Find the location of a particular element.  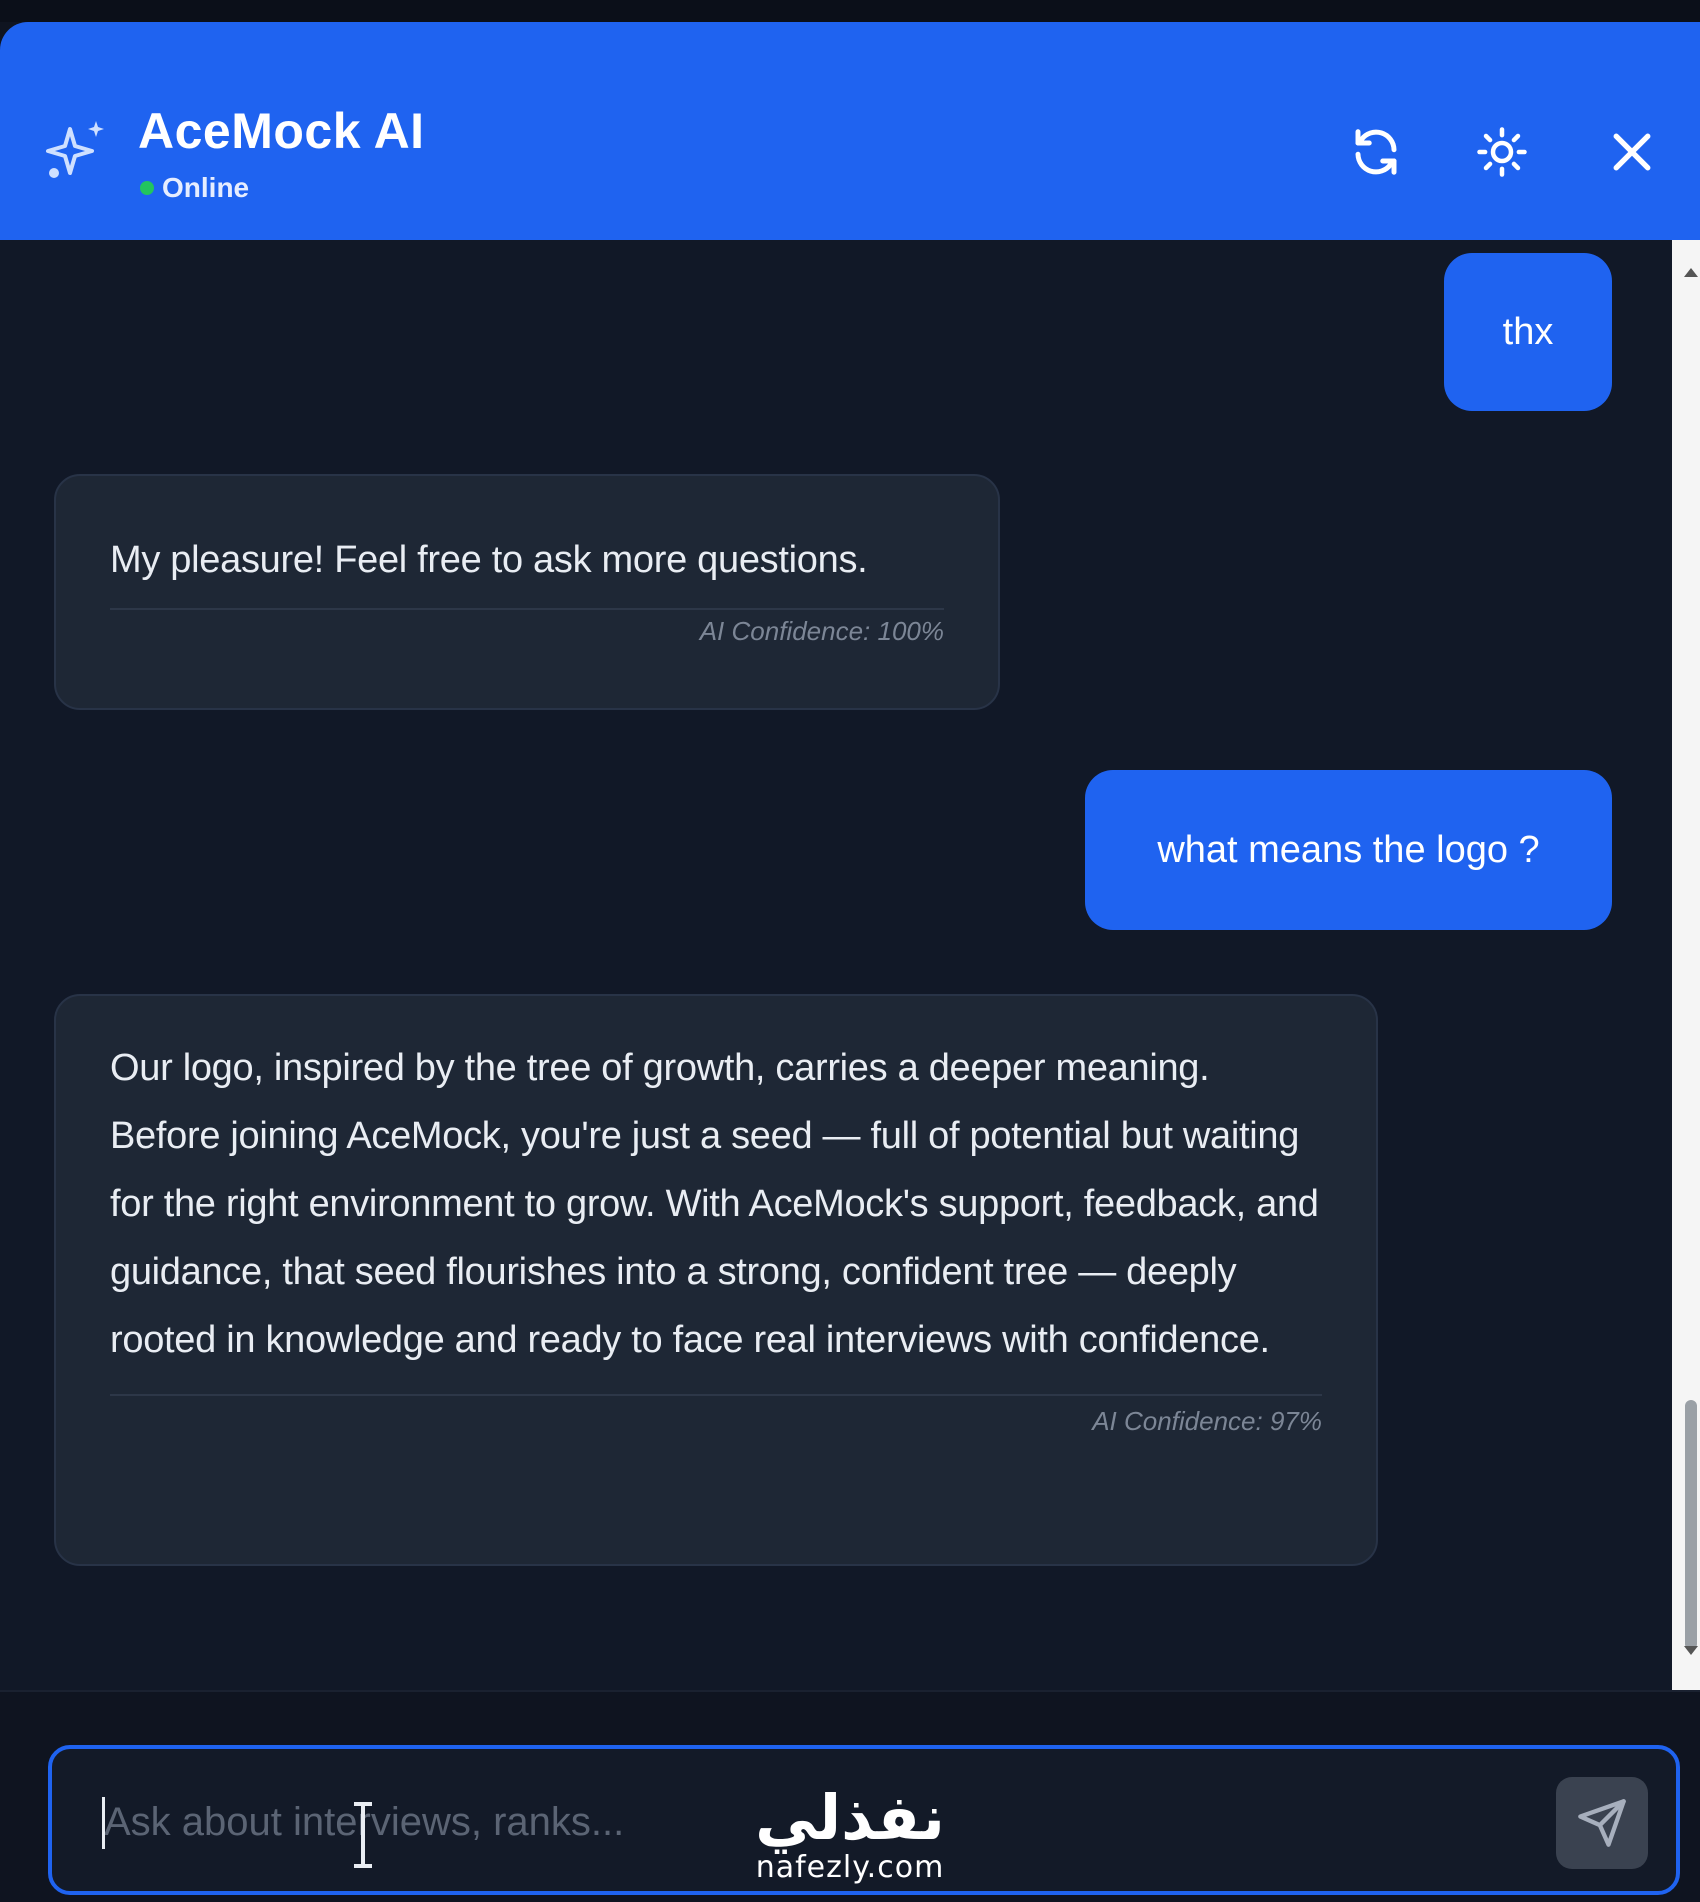

scroll-down-arrow-icon is located at coordinates (1691, 1650).